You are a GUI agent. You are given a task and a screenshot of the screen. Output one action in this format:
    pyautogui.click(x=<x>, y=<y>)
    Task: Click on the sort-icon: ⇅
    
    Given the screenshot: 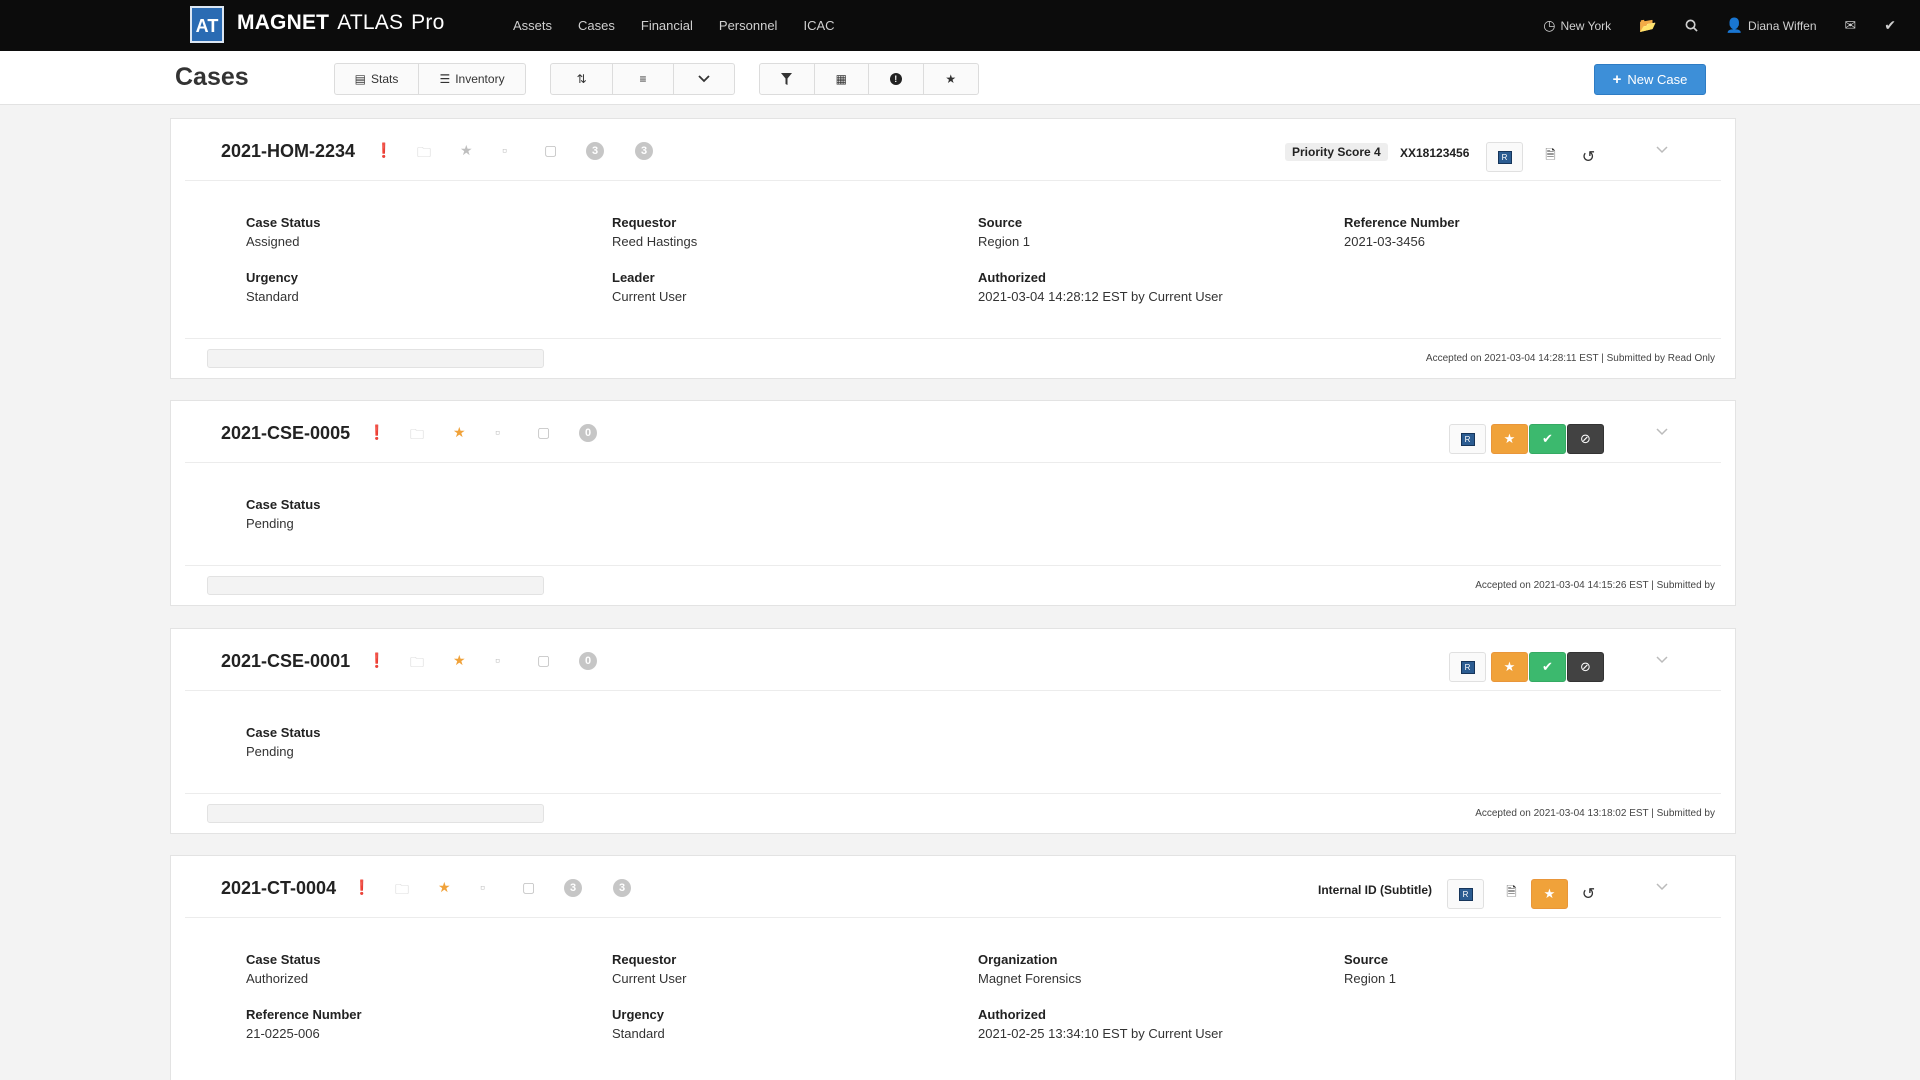 What is the action you would take?
    pyautogui.click(x=581, y=79)
    